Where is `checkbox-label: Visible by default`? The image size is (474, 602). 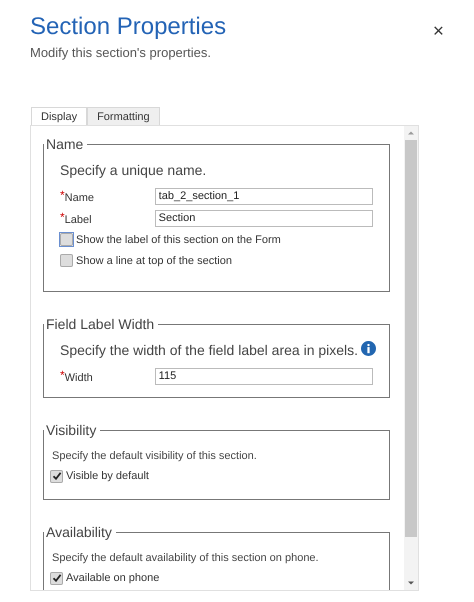
checkbox-label: Visible by default is located at coordinates (107, 476).